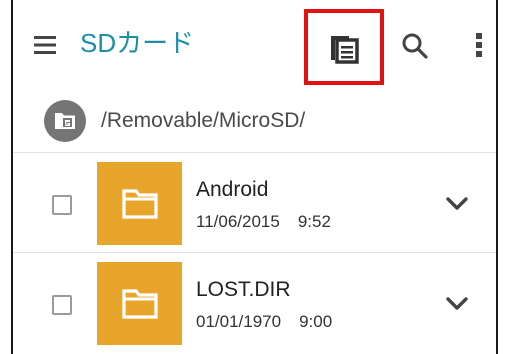  I want to click on app-title: SDカード, so click(137, 43).